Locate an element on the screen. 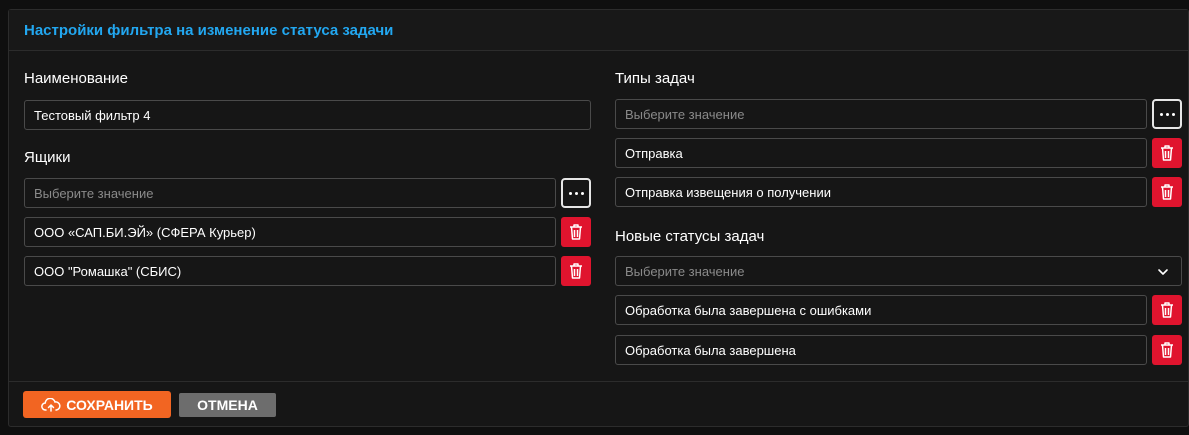 The width and height of the screenshot is (1189, 435). statuses-list-item: Обработка была завершена is located at coordinates (881, 350).